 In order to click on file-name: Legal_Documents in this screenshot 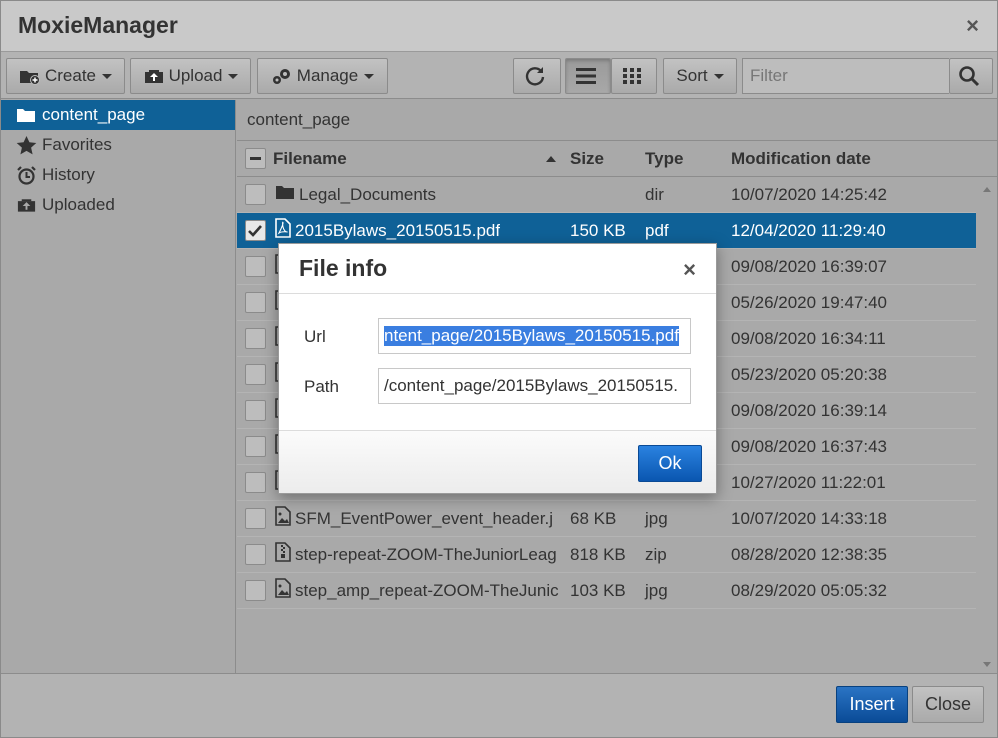, I will do `click(368, 194)`.